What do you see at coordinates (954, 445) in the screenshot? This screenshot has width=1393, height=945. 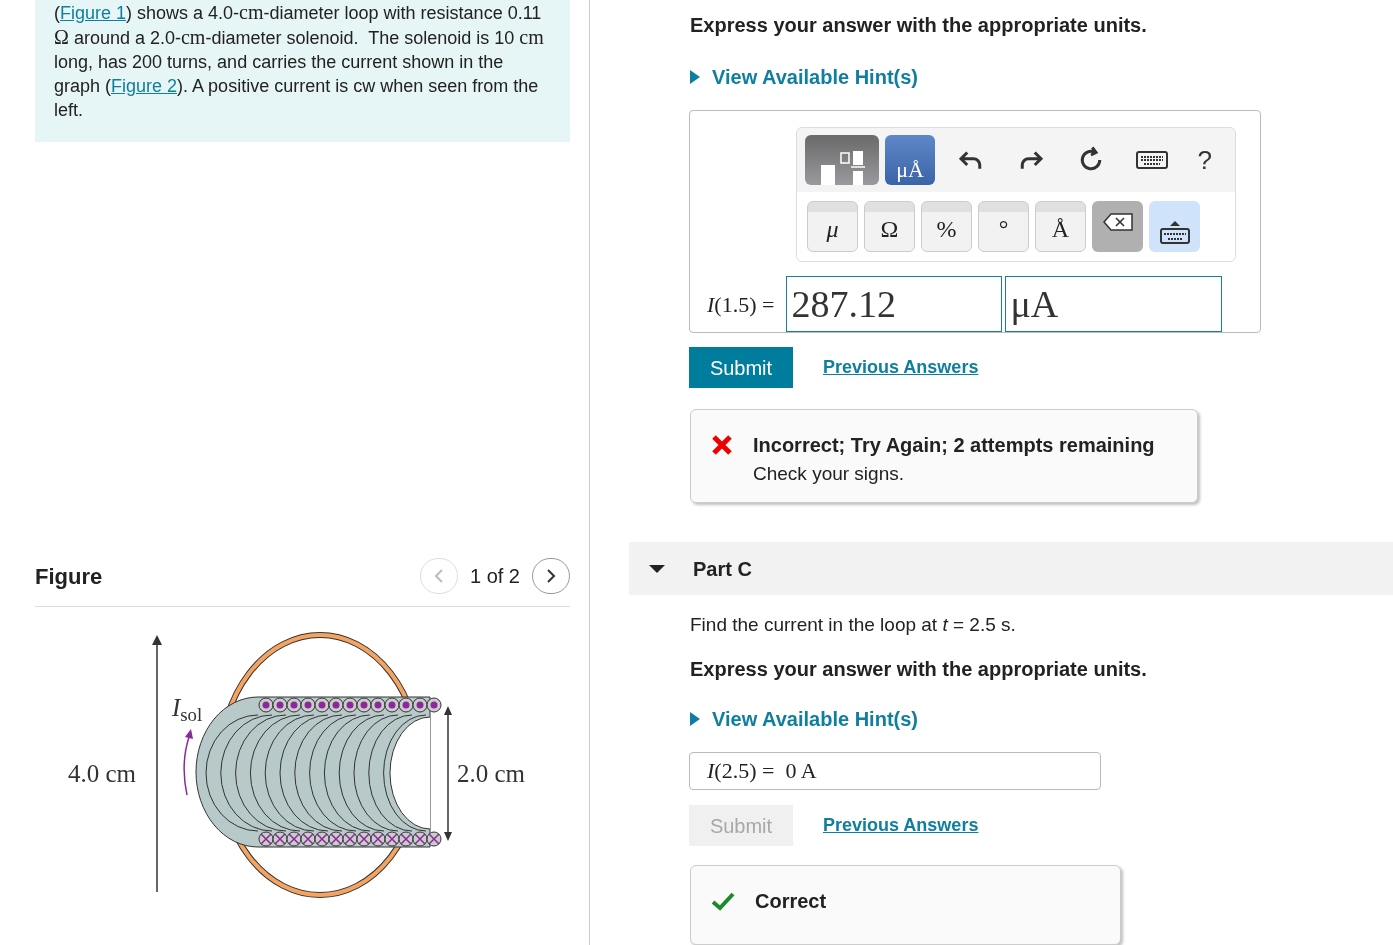 I see `feedback-title: Incorrect; Try Again; 2 attempts remaining` at bounding box center [954, 445].